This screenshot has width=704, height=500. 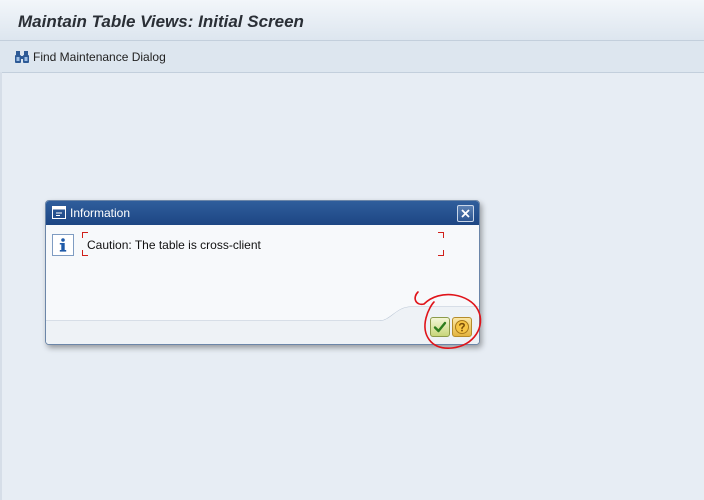 I want to click on close-button, so click(x=465, y=213).